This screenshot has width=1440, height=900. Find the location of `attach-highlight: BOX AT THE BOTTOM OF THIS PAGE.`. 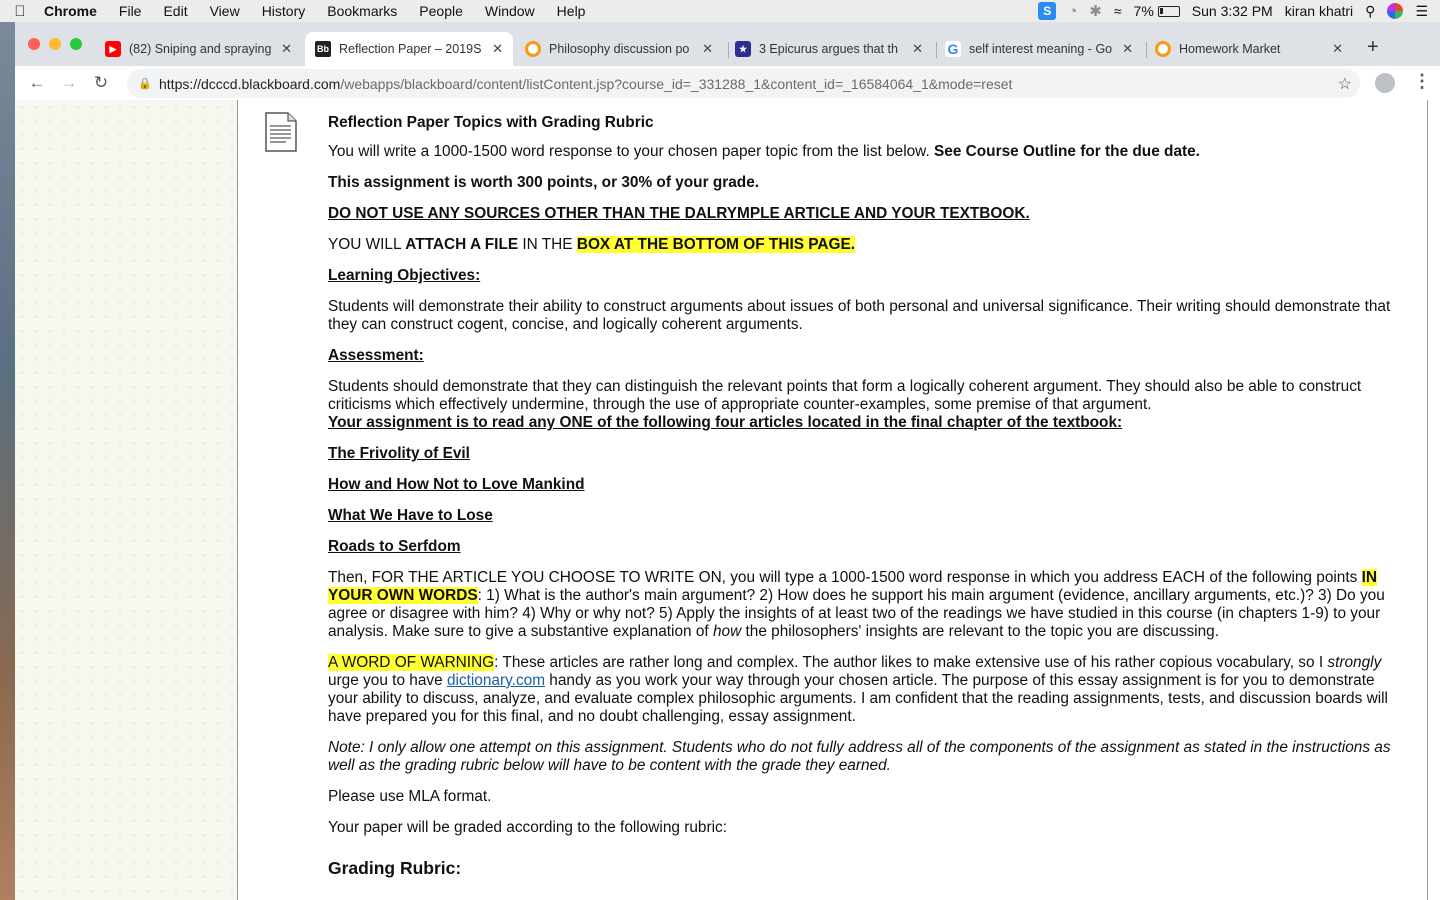

attach-highlight: BOX AT THE BOTTOM OF THIS PAGE. is located at coordinates (716, 244).